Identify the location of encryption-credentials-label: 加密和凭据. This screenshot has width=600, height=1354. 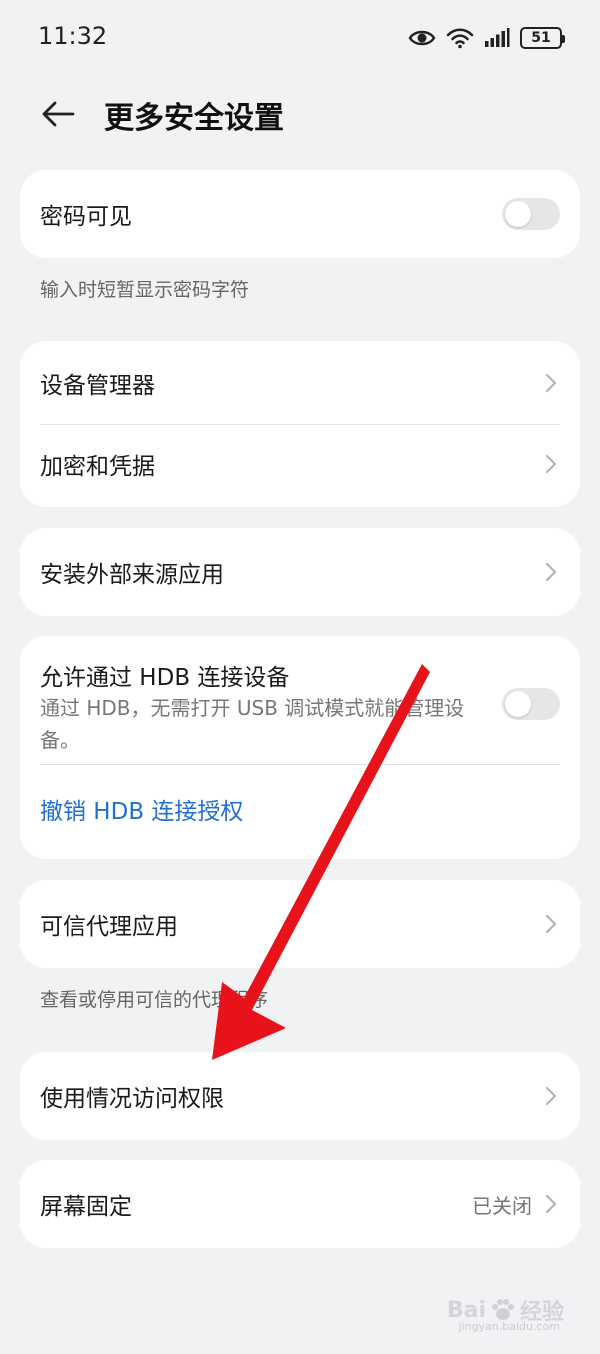
(97, 467).